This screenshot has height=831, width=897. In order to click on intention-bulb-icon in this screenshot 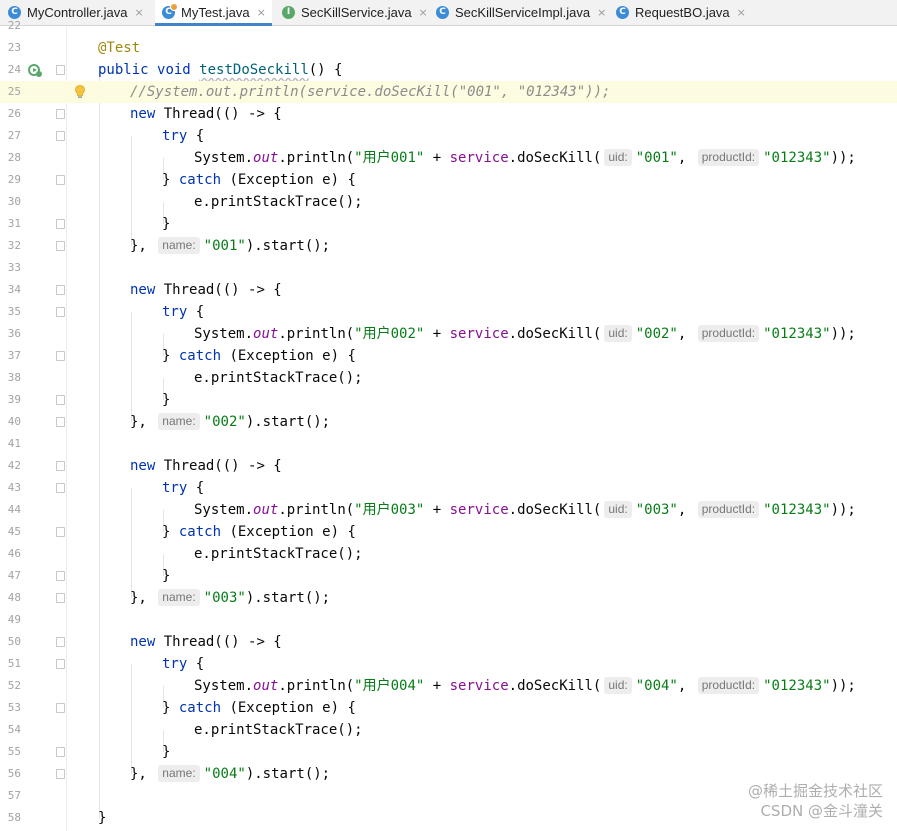, I will do `click(80, 92)`.